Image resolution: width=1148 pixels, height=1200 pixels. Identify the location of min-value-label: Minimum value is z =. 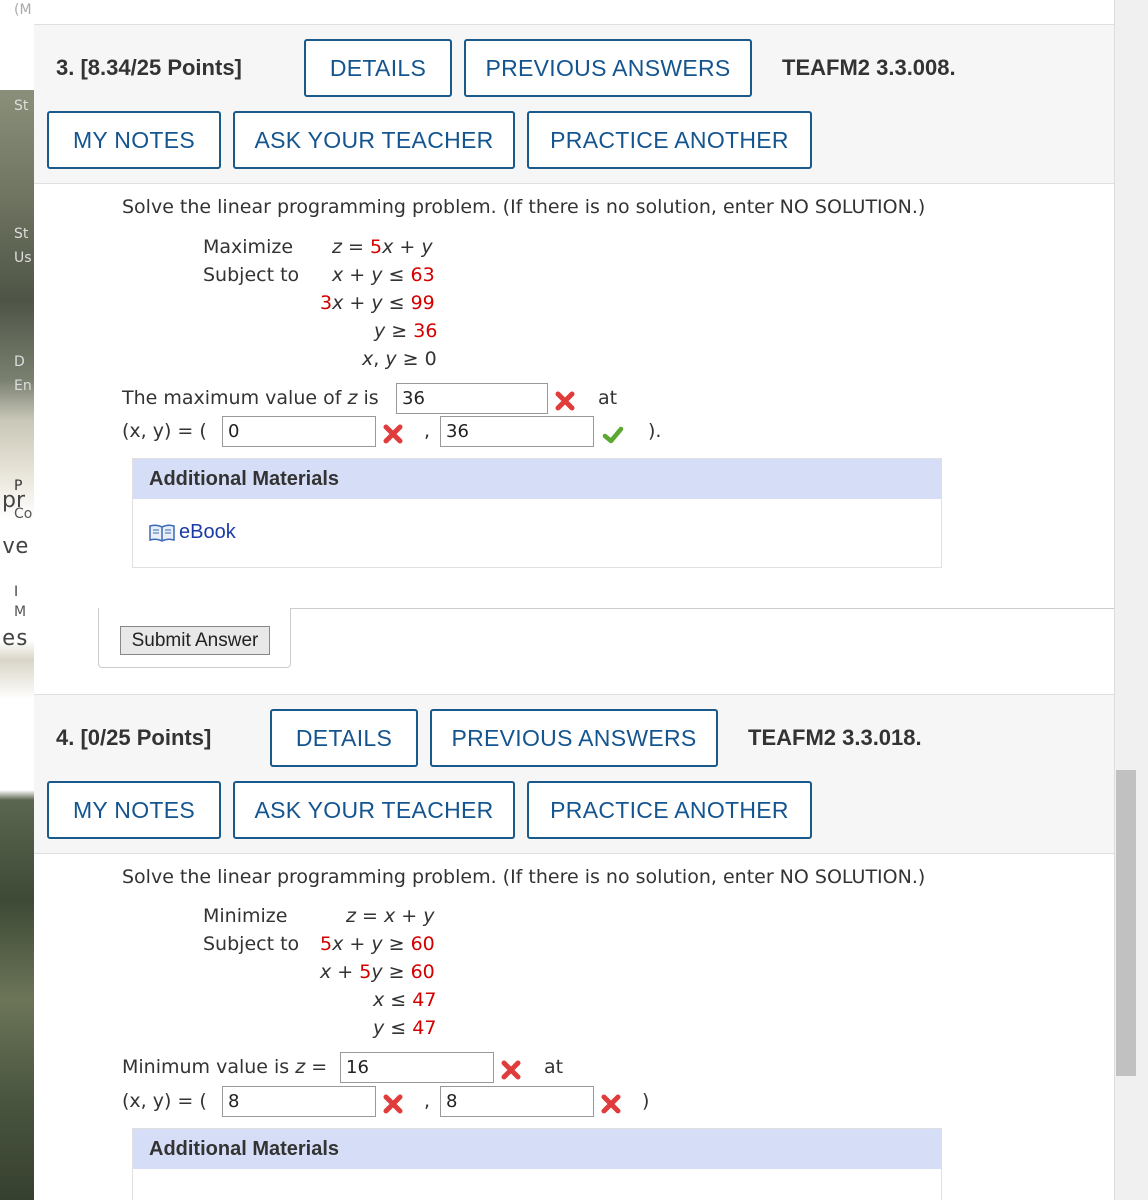
(225, 1067).